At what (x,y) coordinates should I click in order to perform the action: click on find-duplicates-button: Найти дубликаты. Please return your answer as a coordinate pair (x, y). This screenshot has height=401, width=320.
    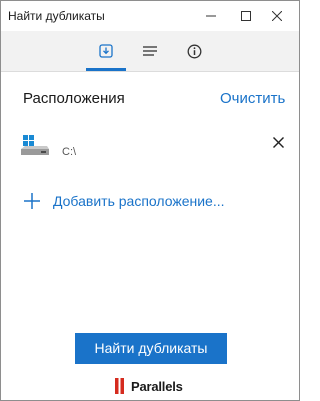
    Looking at the image, I should click on (151, 348).